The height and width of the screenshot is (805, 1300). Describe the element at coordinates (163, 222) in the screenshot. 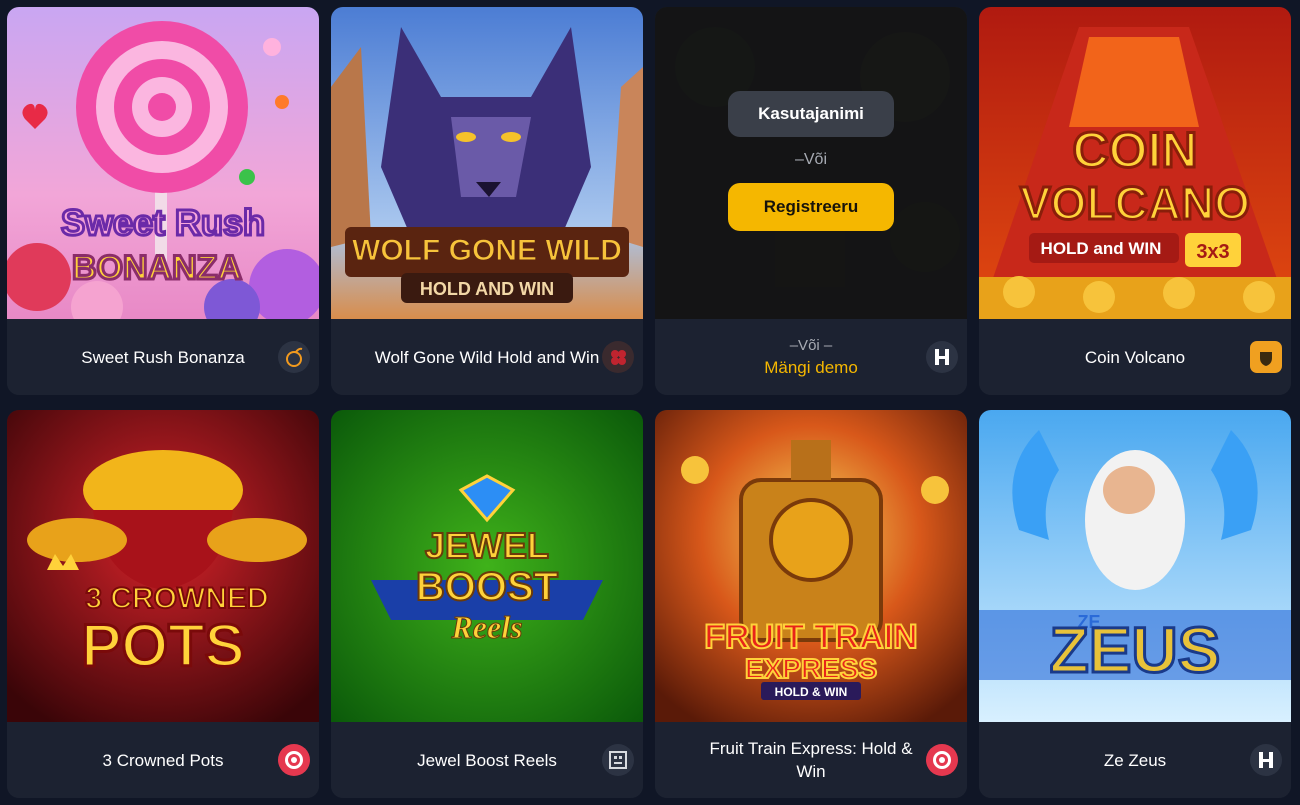

I see `game-logo-line: Sweet Rush` at that location.